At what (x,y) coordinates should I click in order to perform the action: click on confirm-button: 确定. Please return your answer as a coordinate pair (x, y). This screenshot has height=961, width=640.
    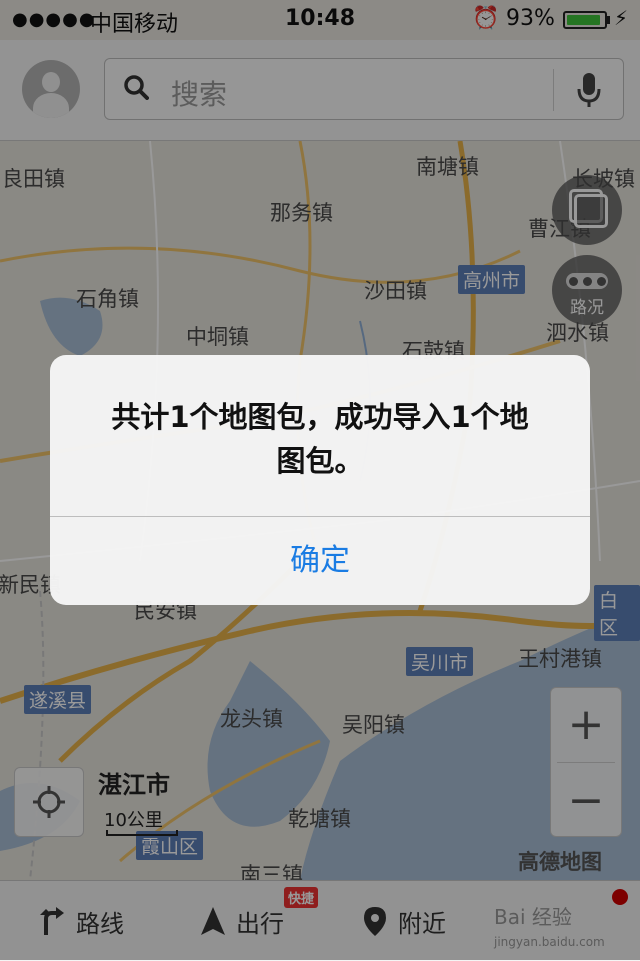
    Looking at the image, I should click on (320, 561).